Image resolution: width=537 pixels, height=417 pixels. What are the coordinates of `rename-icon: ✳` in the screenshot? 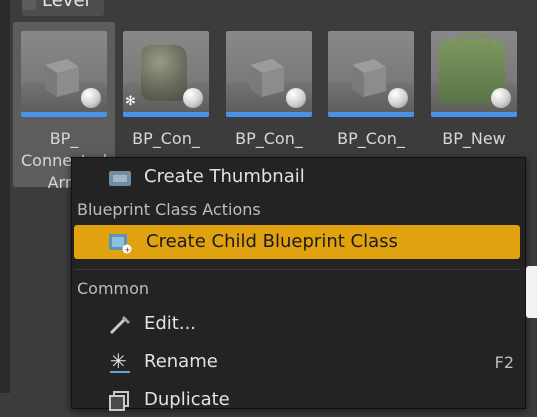 It's located at (120, 362).